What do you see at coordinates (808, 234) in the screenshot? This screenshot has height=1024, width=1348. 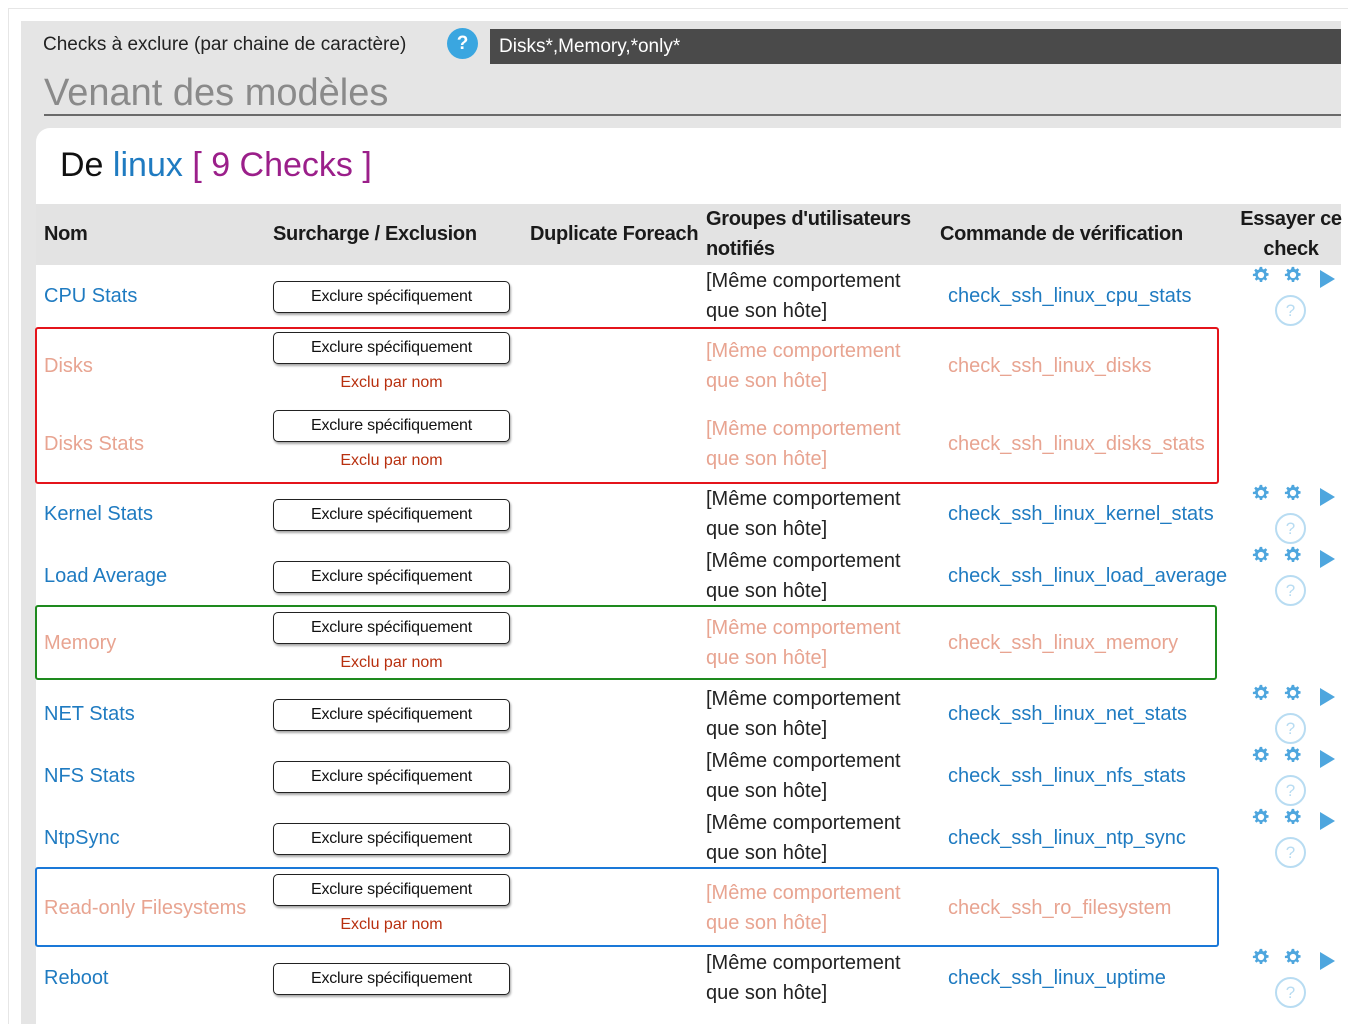 I see `header-groups: Groupes d'utilisateurs notifiés` at bounding box center [808, 234].